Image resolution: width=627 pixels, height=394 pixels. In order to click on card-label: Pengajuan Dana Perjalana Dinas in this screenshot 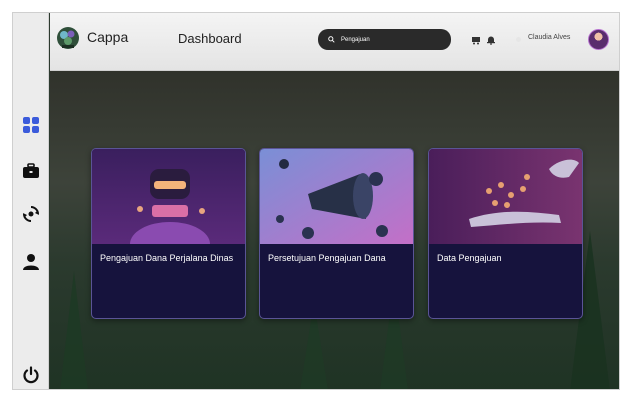, I will do `click(167, 258)`.